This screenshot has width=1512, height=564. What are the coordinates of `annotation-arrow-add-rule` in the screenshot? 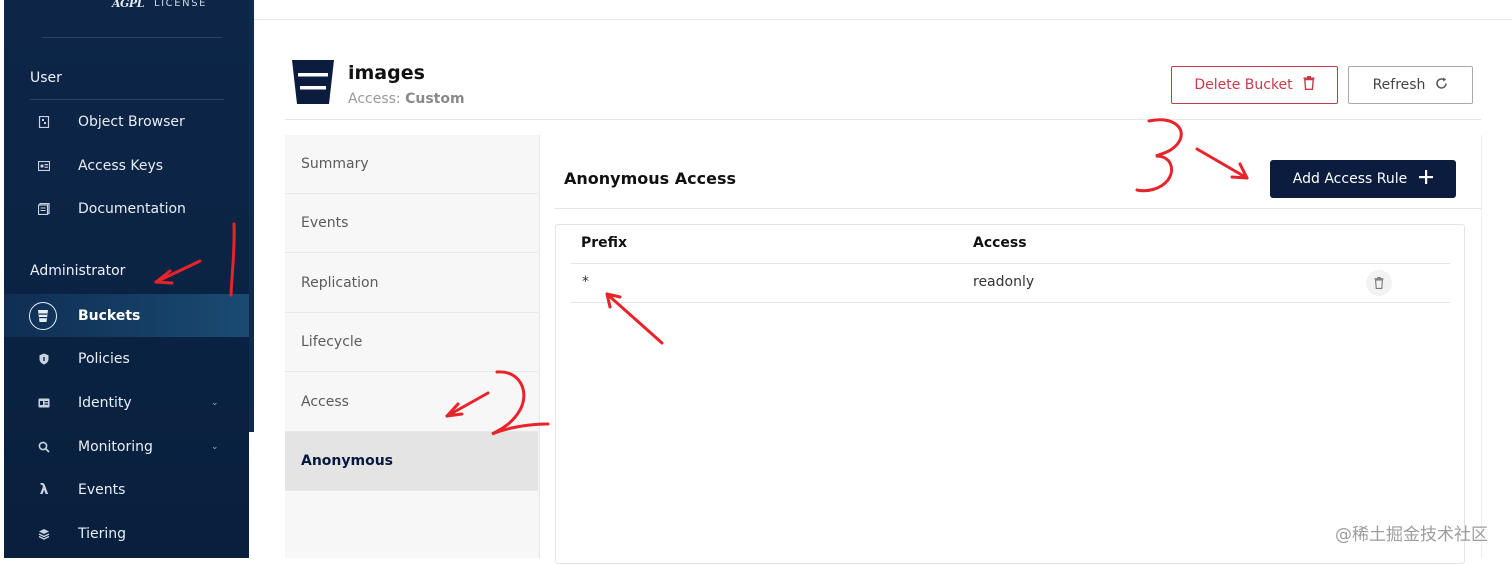 It's located at (1222, 163).